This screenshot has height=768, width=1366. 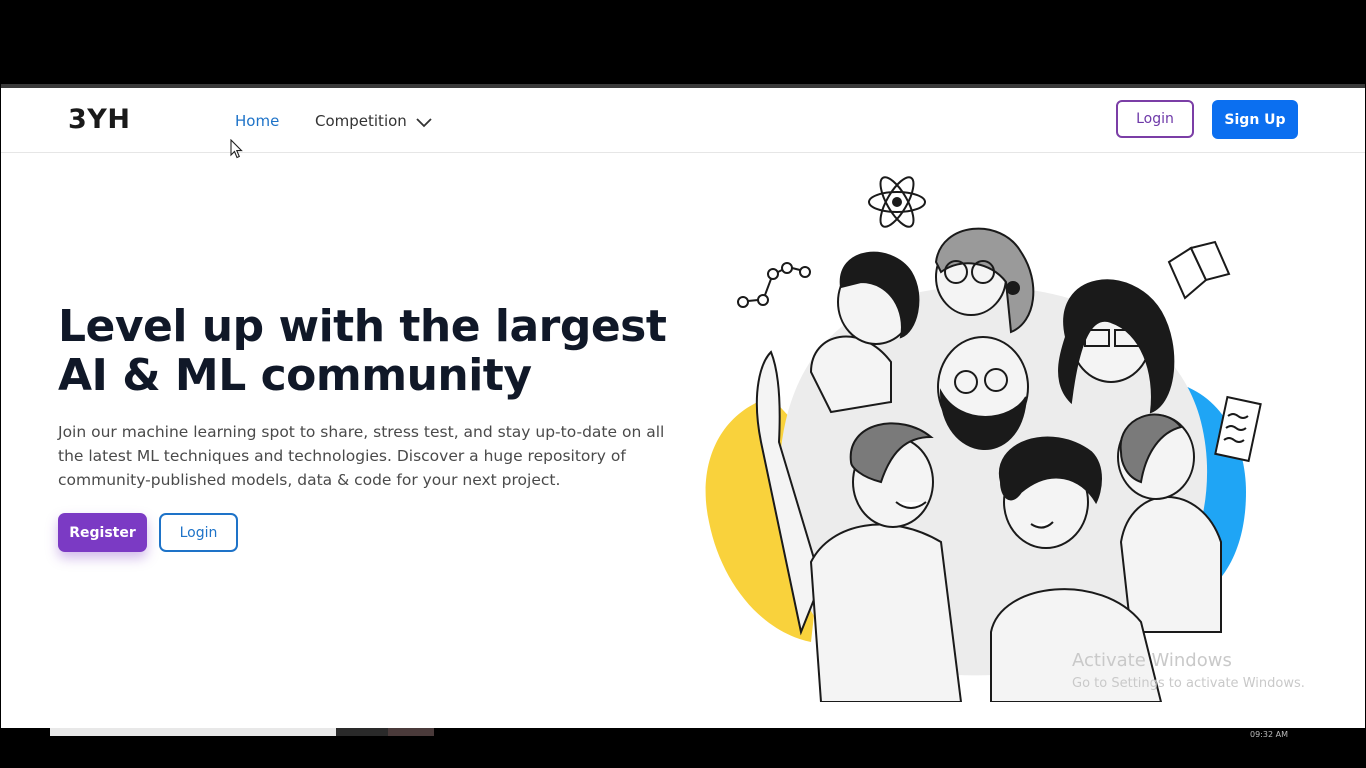 What do you see at coordinates (295, 375) in the screenshot?
I see `hero-title-line-2: AI & ML community` at bounding box center [295, 375].